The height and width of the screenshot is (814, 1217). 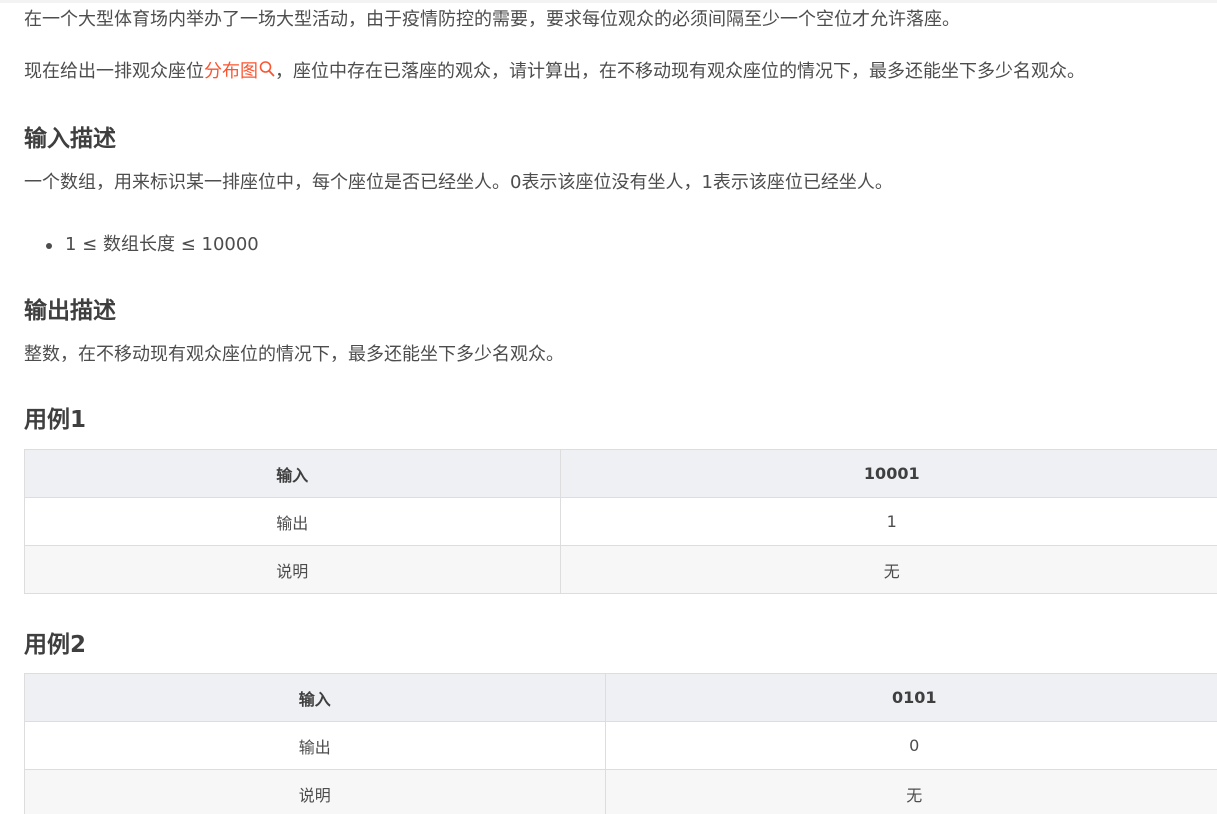 What do you see at coordinates (70, 311) in the screenshot?
I see `output-description-heading: 输出描述` at bounding box center [70, 311].